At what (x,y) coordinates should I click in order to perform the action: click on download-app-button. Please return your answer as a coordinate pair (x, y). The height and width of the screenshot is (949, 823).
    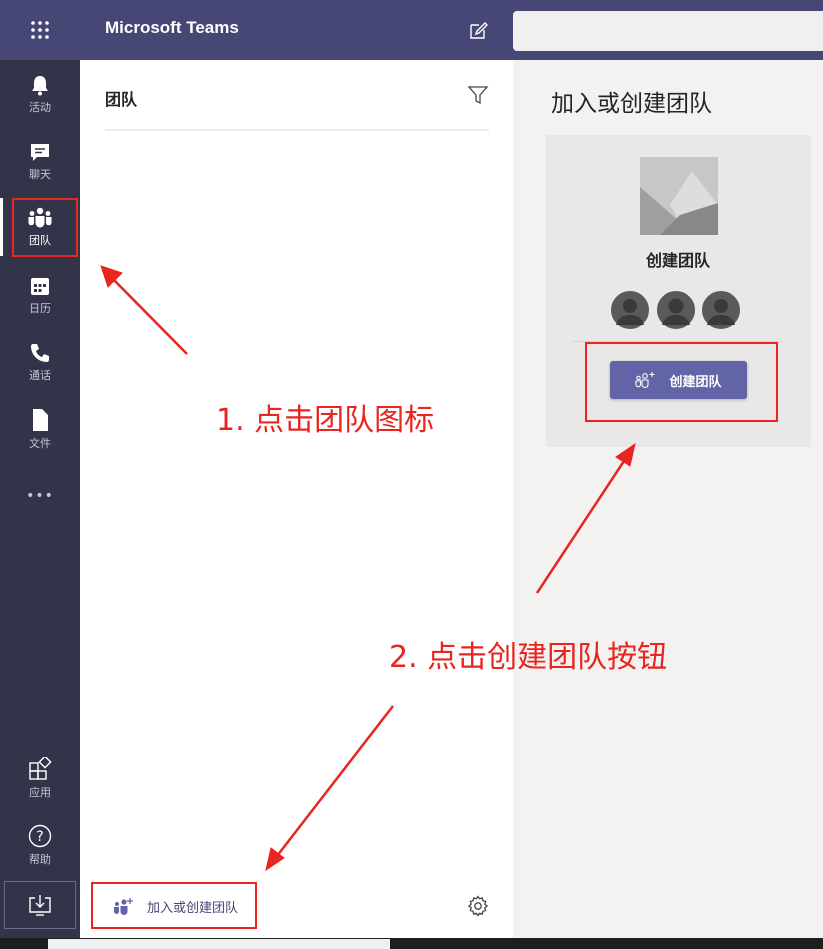
    Looking at the image, I should click on (40, 905).